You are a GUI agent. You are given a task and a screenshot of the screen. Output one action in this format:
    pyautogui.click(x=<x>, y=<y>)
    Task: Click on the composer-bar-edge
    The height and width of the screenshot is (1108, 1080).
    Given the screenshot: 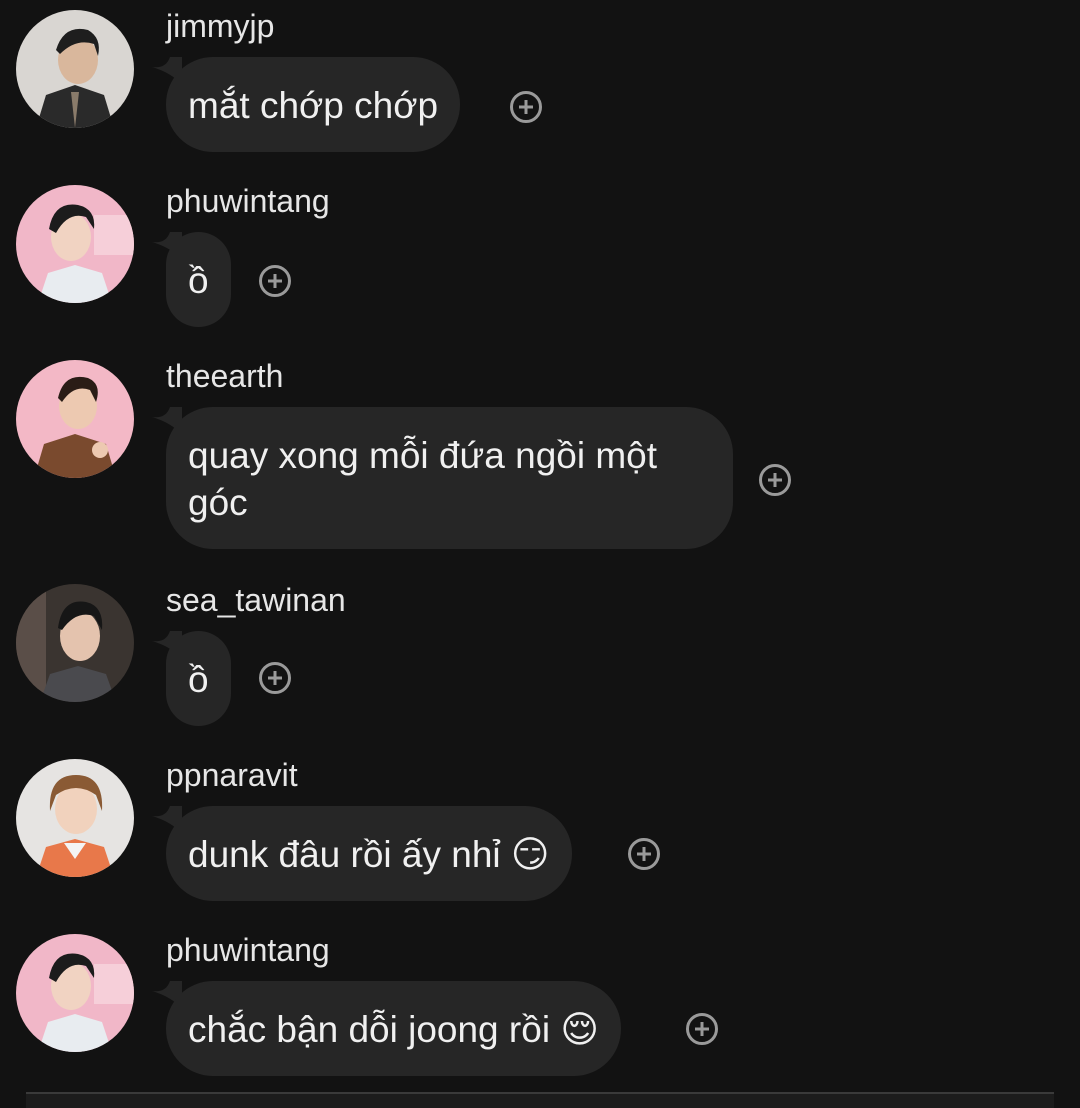 What is the action you would take?
    pyautogui.click(x=540, y=1100)
    